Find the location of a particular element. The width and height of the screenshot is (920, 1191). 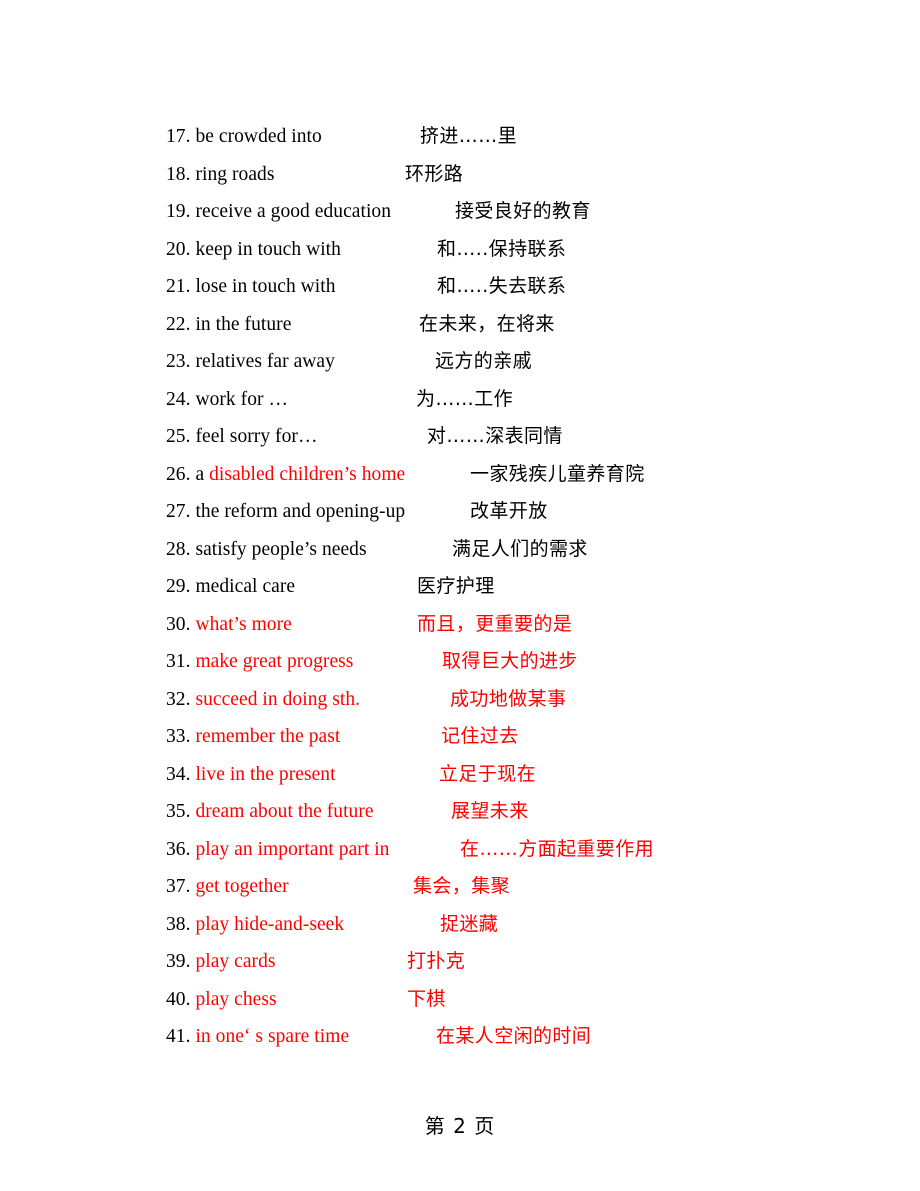

page-number-footer: 第 2 页 is located at coordinates (460, 1126).